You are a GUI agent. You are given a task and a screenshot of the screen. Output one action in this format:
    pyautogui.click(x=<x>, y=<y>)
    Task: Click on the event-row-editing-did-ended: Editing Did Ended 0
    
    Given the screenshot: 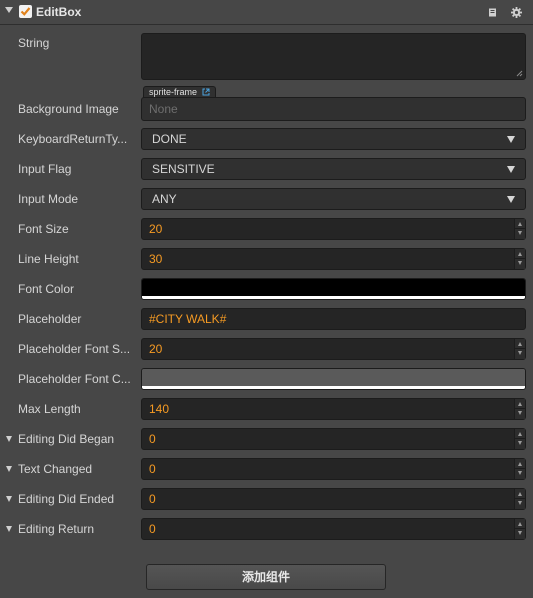 What is the action you would take?
    pyautogui.click(x=266, y=499)
    